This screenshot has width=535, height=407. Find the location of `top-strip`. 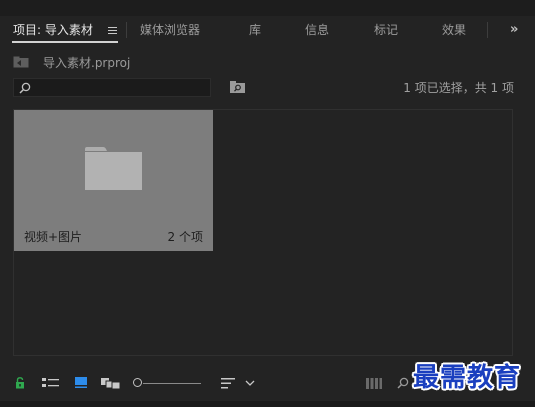

top-strip is located at coordinates (267, 8).